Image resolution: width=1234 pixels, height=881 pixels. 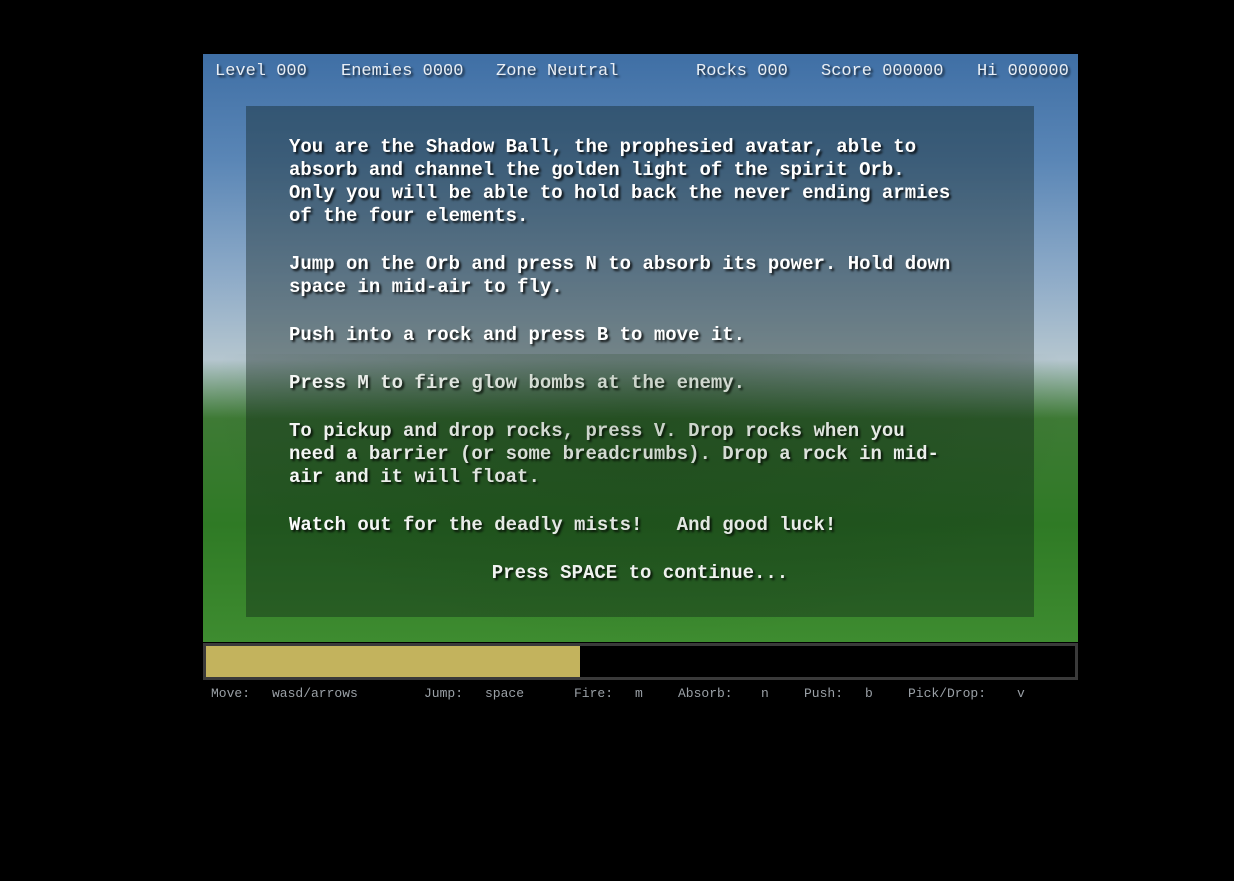 What do you see at coordinates (869, 693) in the screenshot?
I see `controls-push-key: b` at bounding box center [869, 693].